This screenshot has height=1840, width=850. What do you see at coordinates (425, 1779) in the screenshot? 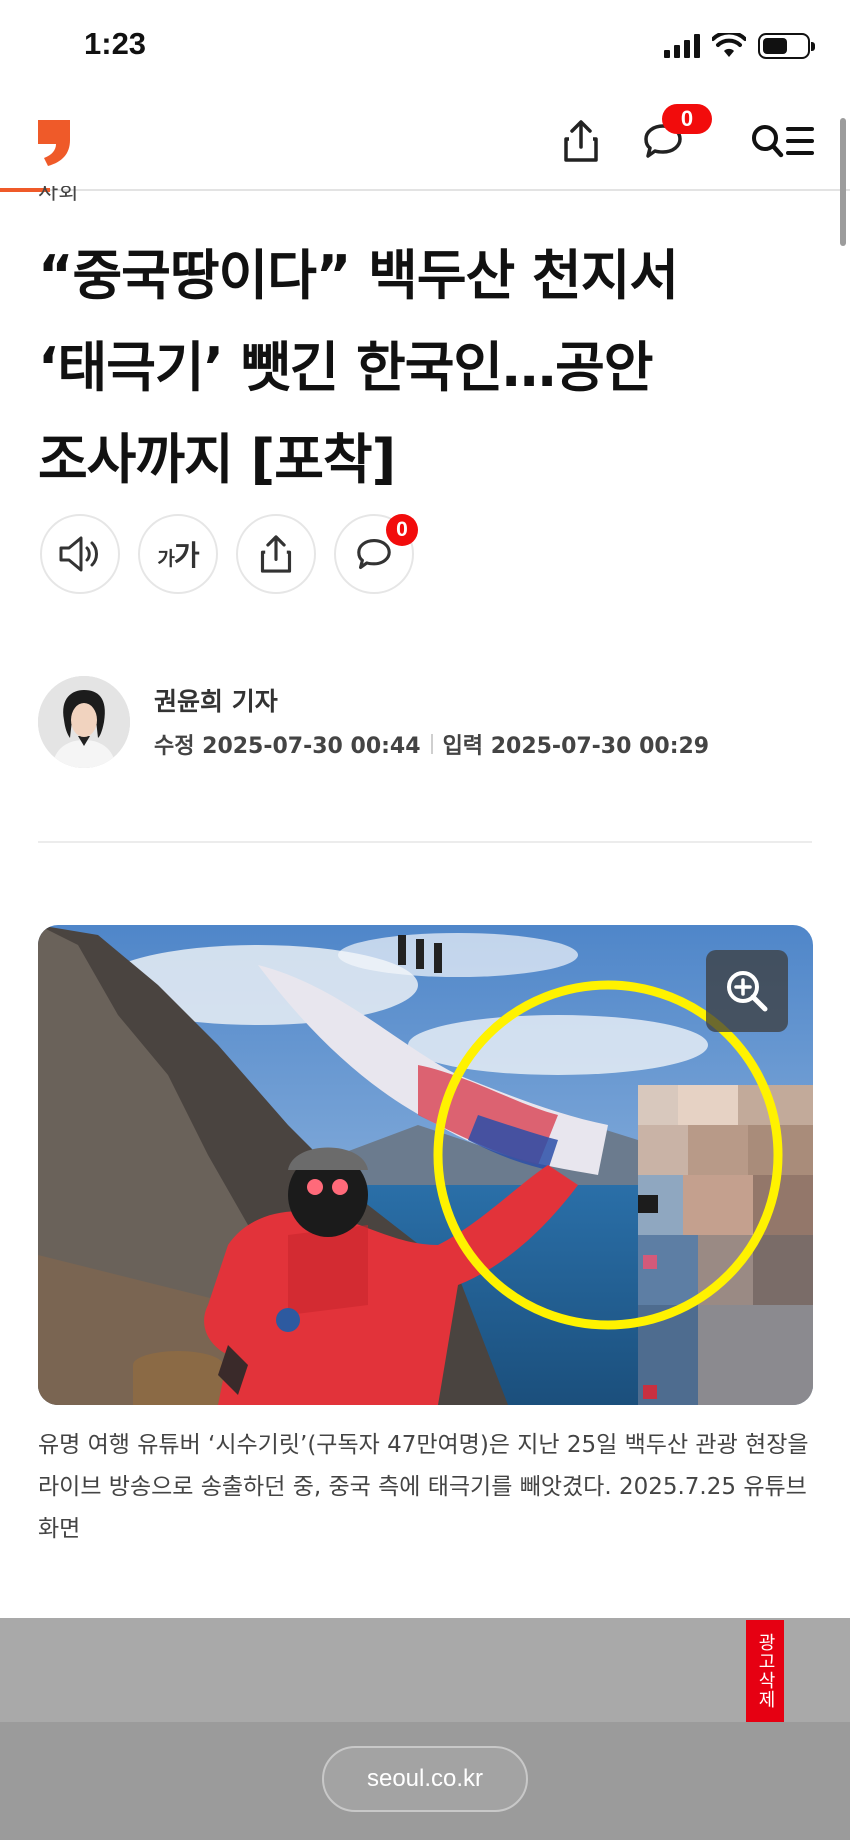
I see `browser-url-bar: seoul.co.kr` at bounding box center [425, 1779].